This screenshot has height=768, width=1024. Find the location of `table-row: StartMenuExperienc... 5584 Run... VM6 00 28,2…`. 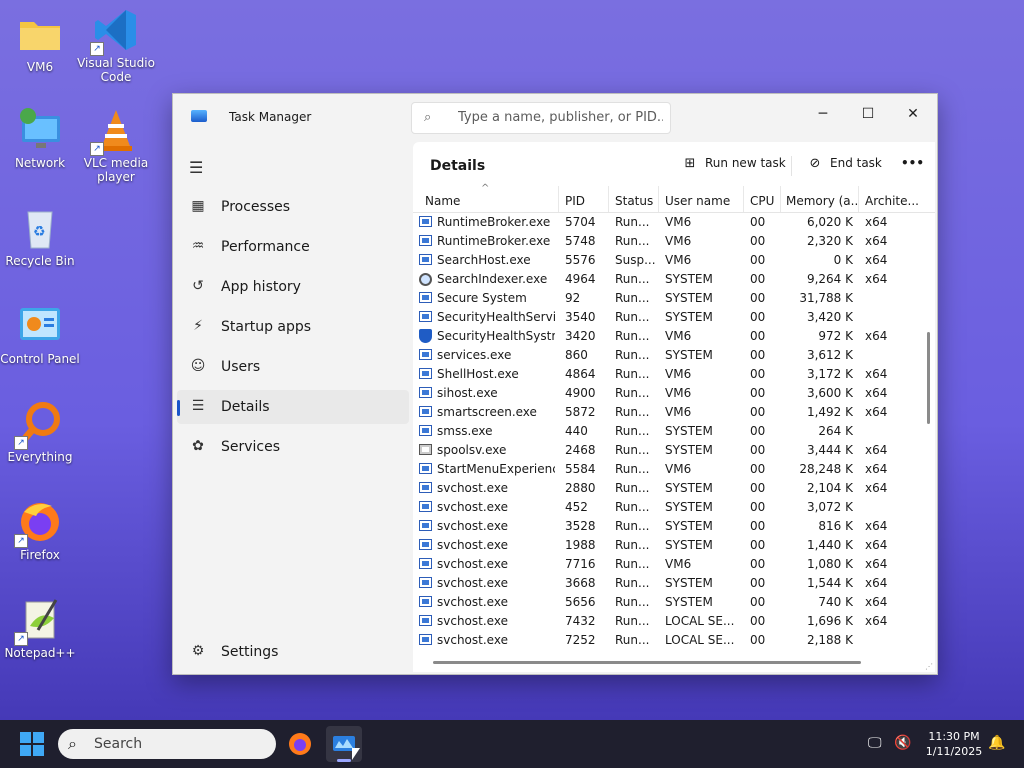

table-row: StartMenuExperienc... 5584 Run... VM6 00 28,2… is located at coordinates (667, 469).